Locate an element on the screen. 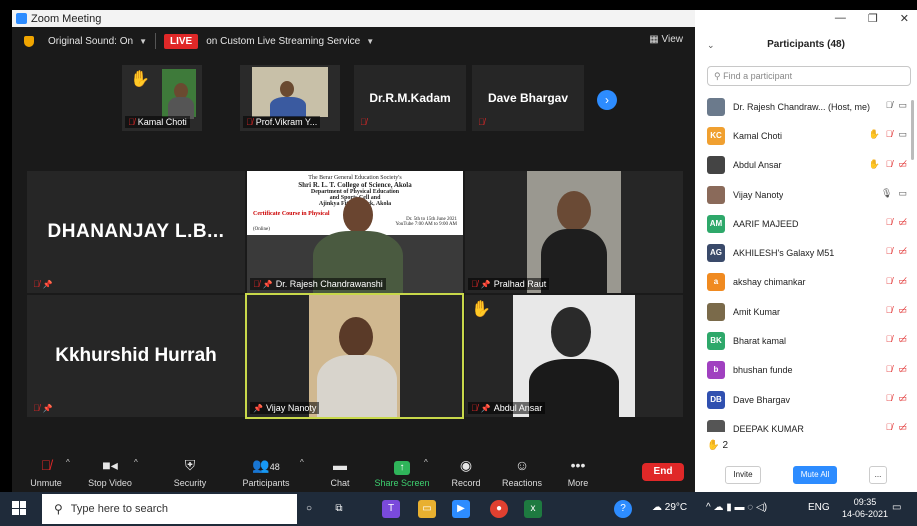 The height and width of the screenshot is (526, 917). participant-row: Amit Kumar 🎙̸ ▭̸ is located at coordinates (806, 311).